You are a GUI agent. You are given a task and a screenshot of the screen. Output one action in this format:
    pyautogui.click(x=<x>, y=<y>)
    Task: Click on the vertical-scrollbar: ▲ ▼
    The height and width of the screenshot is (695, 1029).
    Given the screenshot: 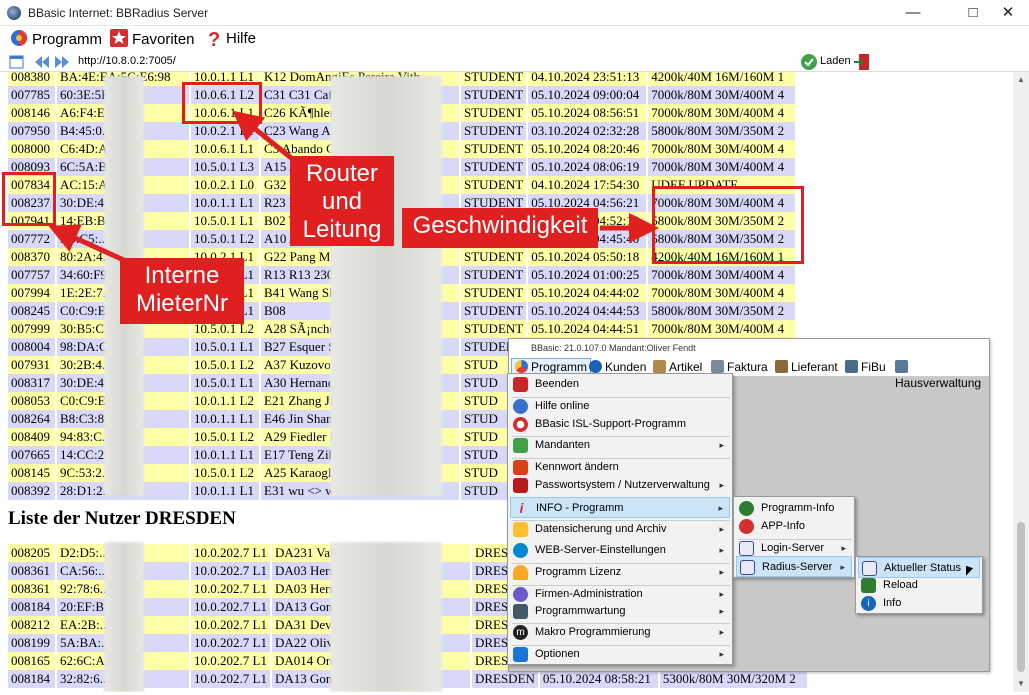 What is the action you would take?
    pyautogui.click(x=1021, y=382)
    